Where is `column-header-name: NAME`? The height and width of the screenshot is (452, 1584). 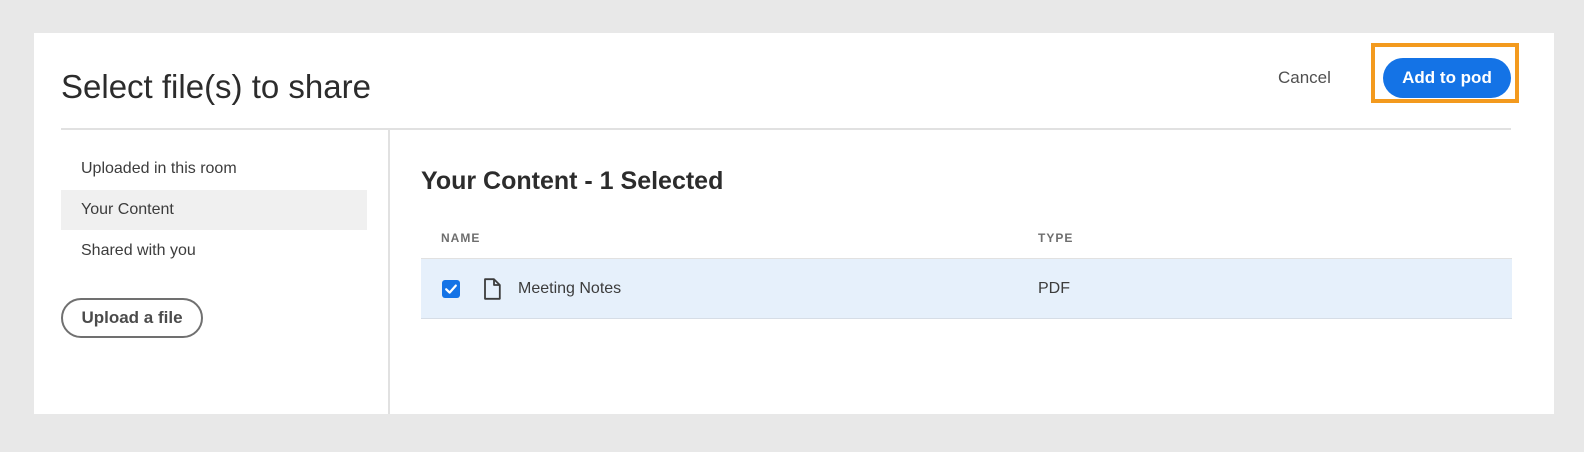 column-header-name: NAME is located at coordinates (460, 238).